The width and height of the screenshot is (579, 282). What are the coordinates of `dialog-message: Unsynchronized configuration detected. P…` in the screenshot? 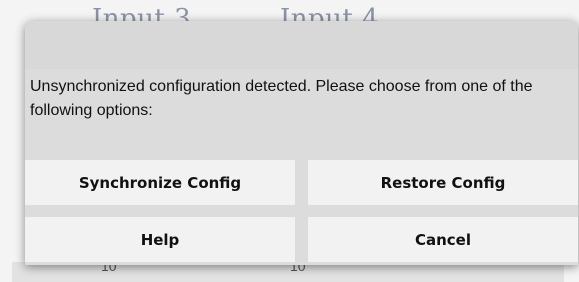 It's located at (281, 98).